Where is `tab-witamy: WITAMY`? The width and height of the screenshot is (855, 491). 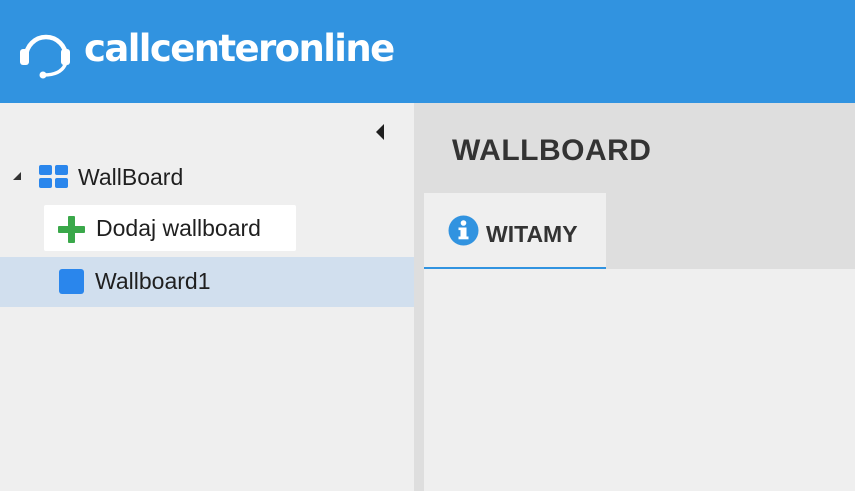
tab-witamy: WITAMY is located at coordinates (515, 231).